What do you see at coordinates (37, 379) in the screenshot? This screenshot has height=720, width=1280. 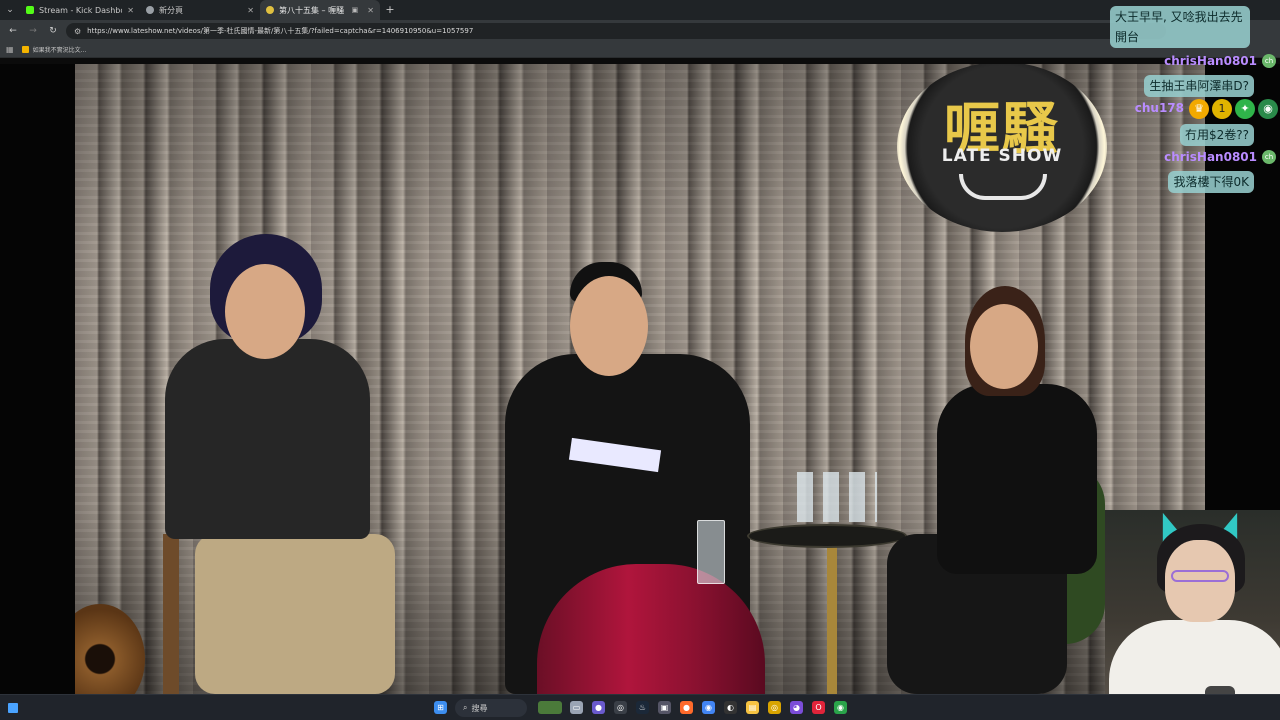 I see `letterbox-left` at bounding box center [37, 379].